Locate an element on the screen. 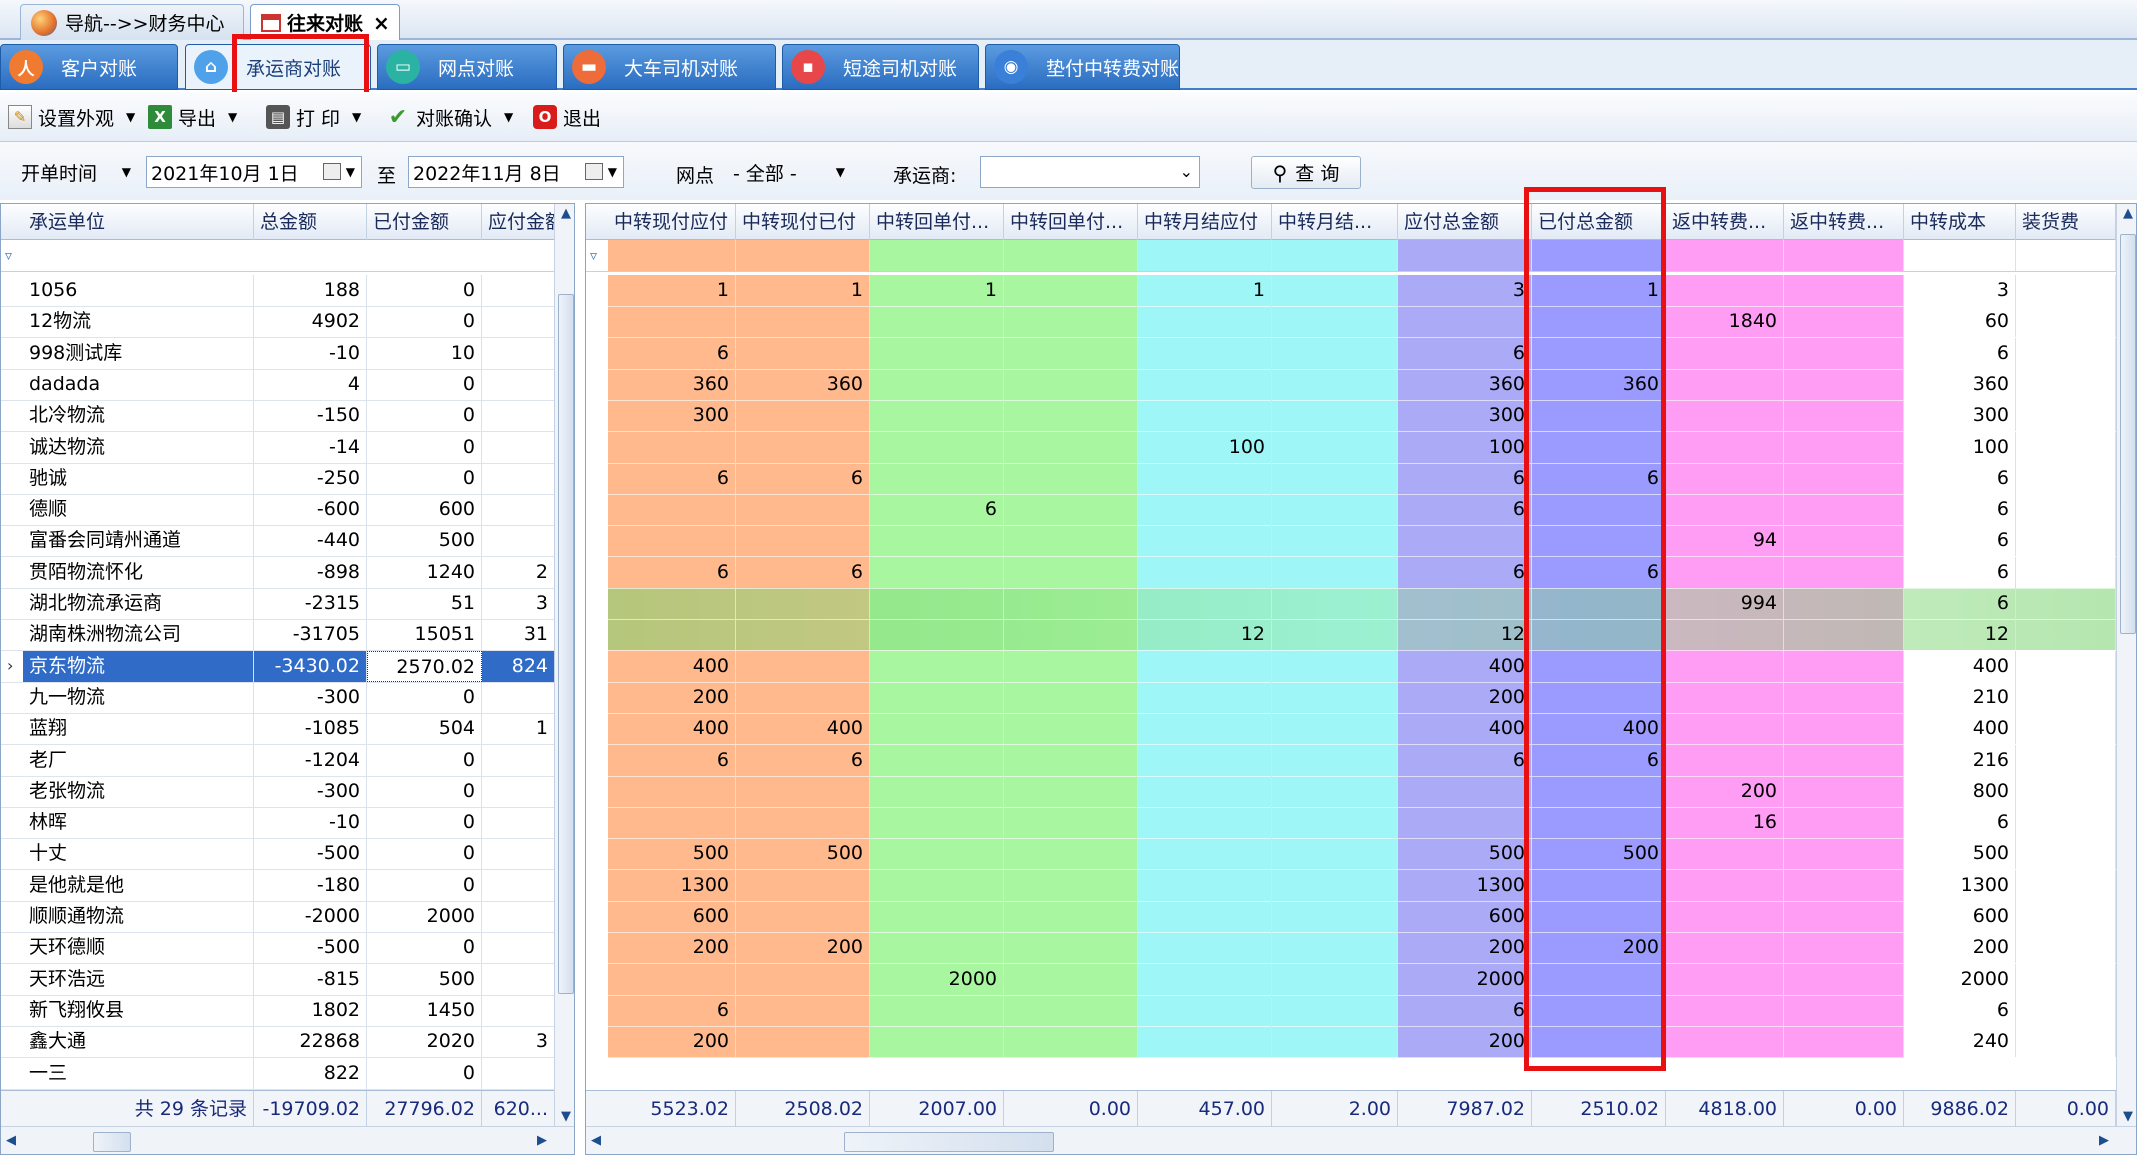 This screenshot has width=2137, height=1155. amount-cell: -150 is located at coordinates (310, 416).